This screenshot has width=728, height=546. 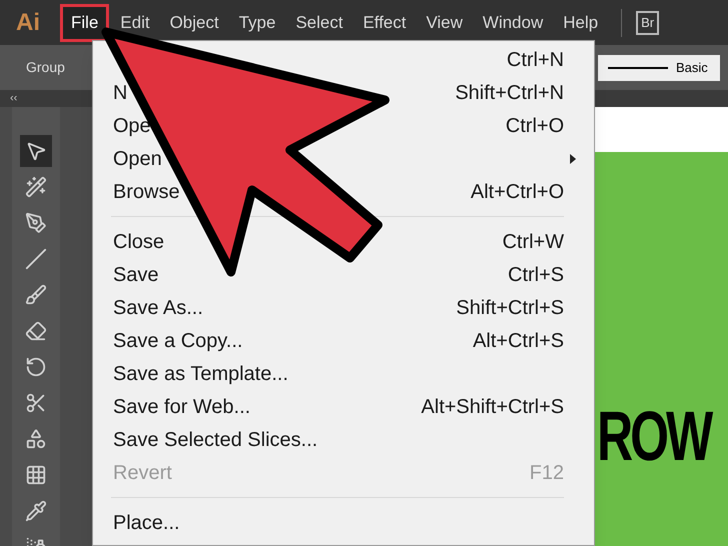 I want to click on menu-item: Select, so click(x=319, y=23).